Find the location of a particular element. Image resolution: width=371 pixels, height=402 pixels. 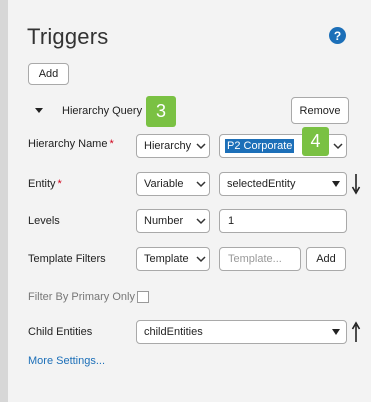

levels-type-select: Number is located at coordinates (173, 221).